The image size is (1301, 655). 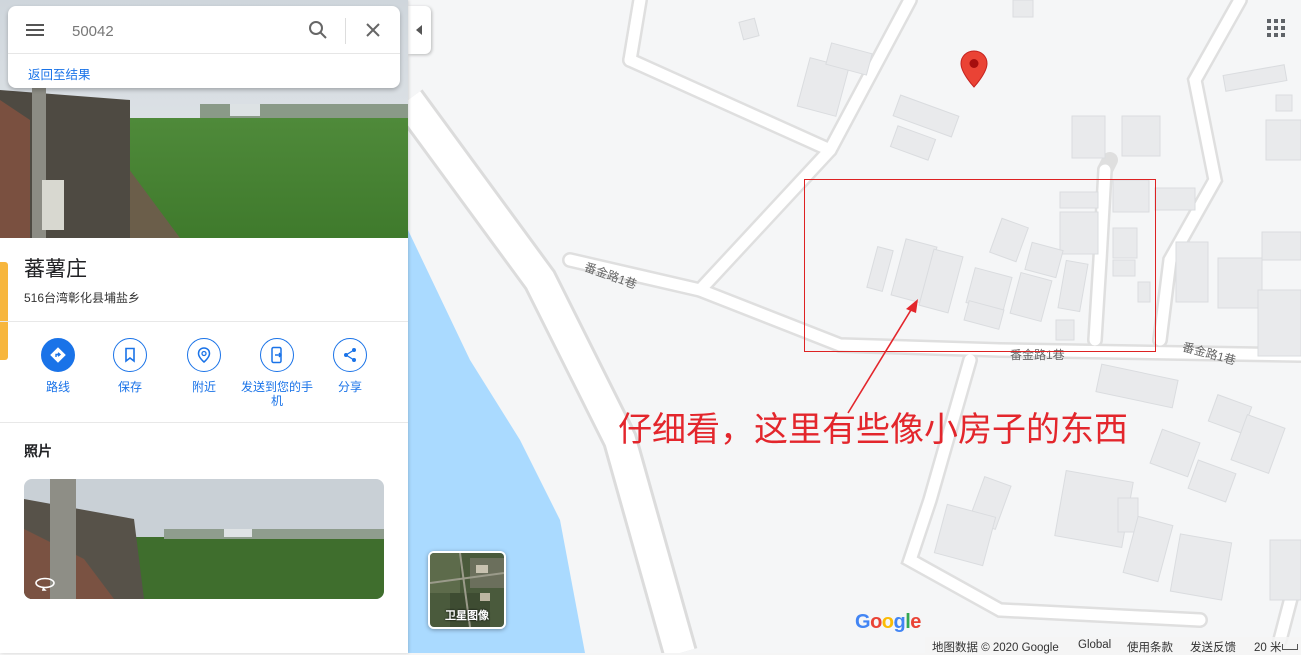 I want to click on photos-heading: 照片, so click(x=38, y=451).